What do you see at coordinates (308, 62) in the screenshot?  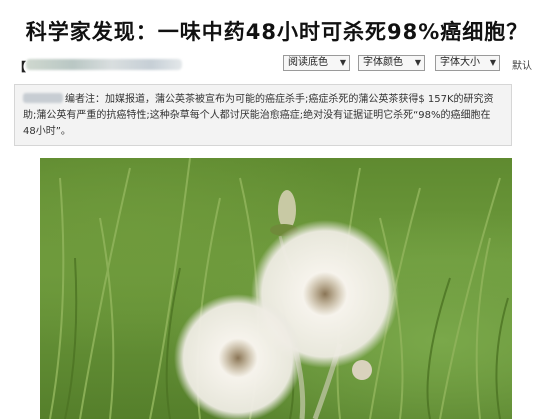 I see `reading-bg-color-label: 阅读底色` at bounding box center [308, 62].